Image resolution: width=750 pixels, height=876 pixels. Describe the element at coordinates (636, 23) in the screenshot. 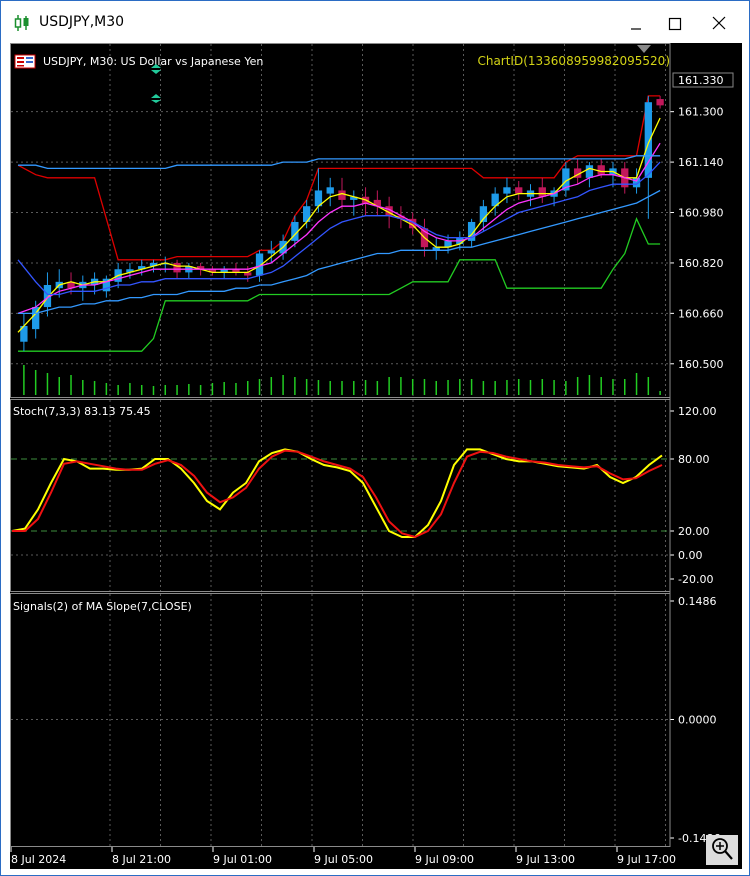

I see `minimize-button` at that location.